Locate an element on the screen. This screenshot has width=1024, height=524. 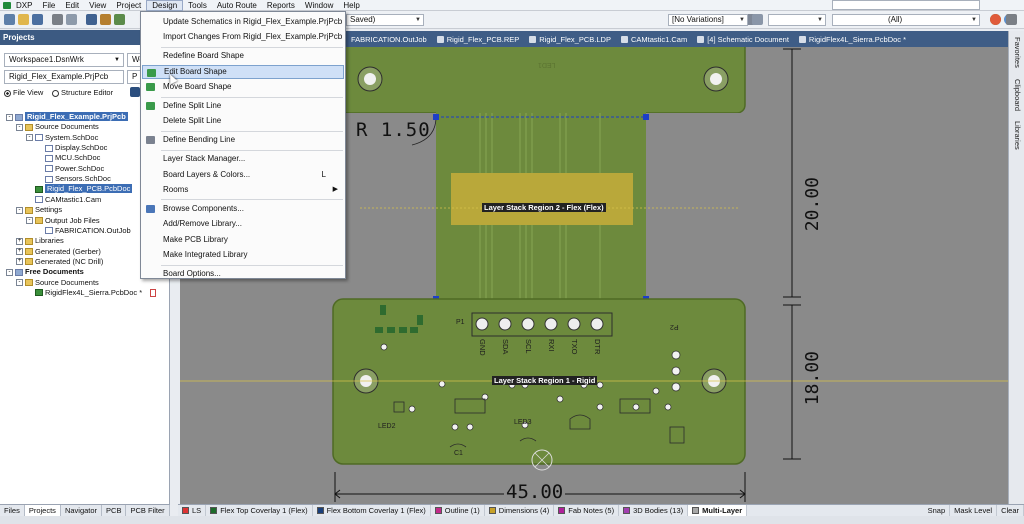
menu-help: Help is located at coordinates (351, 5).